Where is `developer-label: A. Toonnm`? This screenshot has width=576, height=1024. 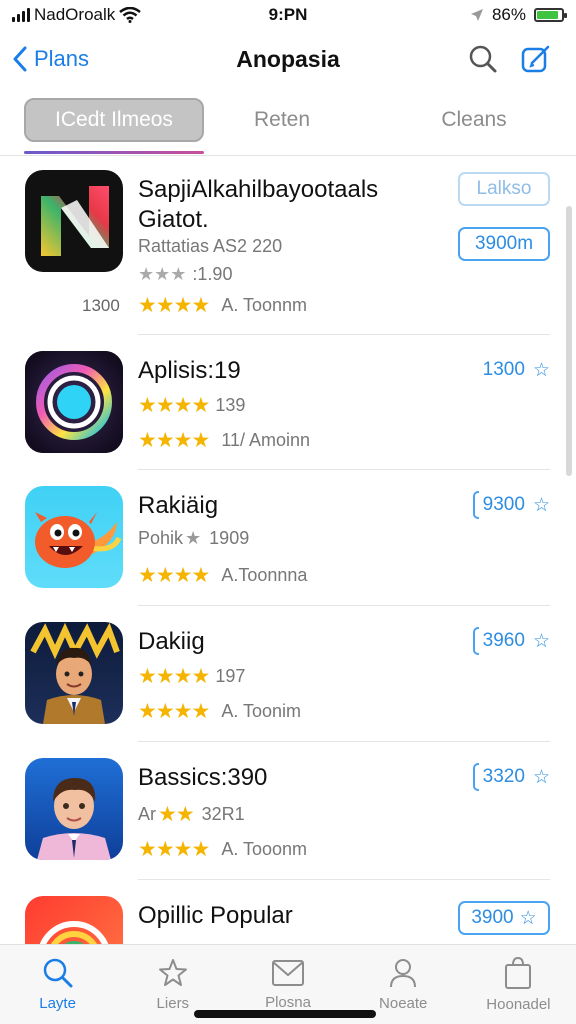
developer-label: A. Toonnm is located at coordinates (264, 305).